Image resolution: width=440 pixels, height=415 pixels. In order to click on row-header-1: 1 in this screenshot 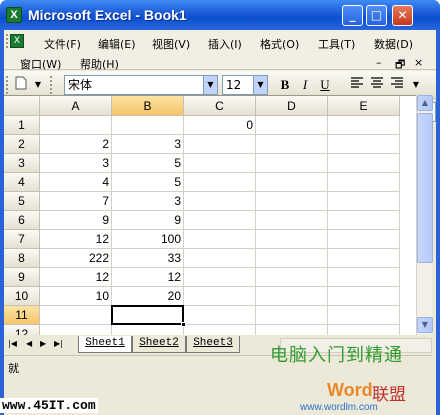, I will do `click(22, 125)`.